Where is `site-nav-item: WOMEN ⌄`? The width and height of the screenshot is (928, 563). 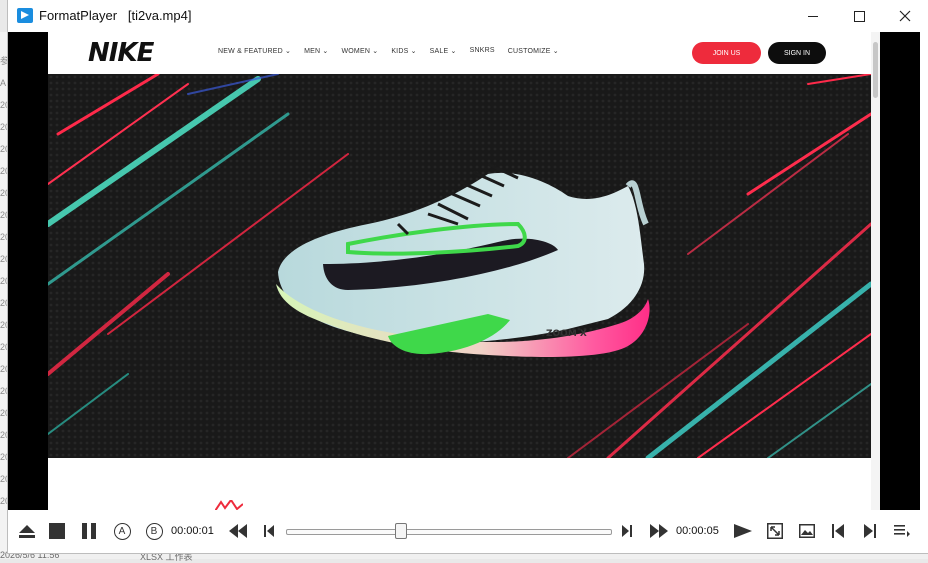
site-nav-item: WOMEN ⌄ is located at coordinates (360, 51).